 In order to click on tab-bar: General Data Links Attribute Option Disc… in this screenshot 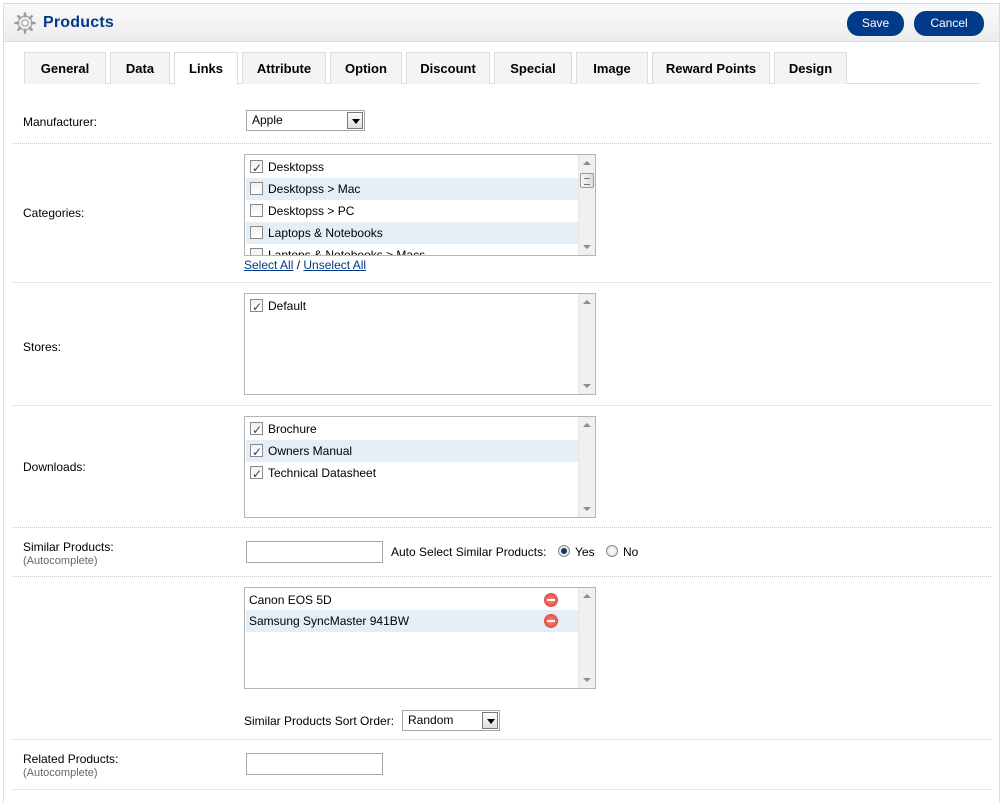, I will do `click(501, 68)`.